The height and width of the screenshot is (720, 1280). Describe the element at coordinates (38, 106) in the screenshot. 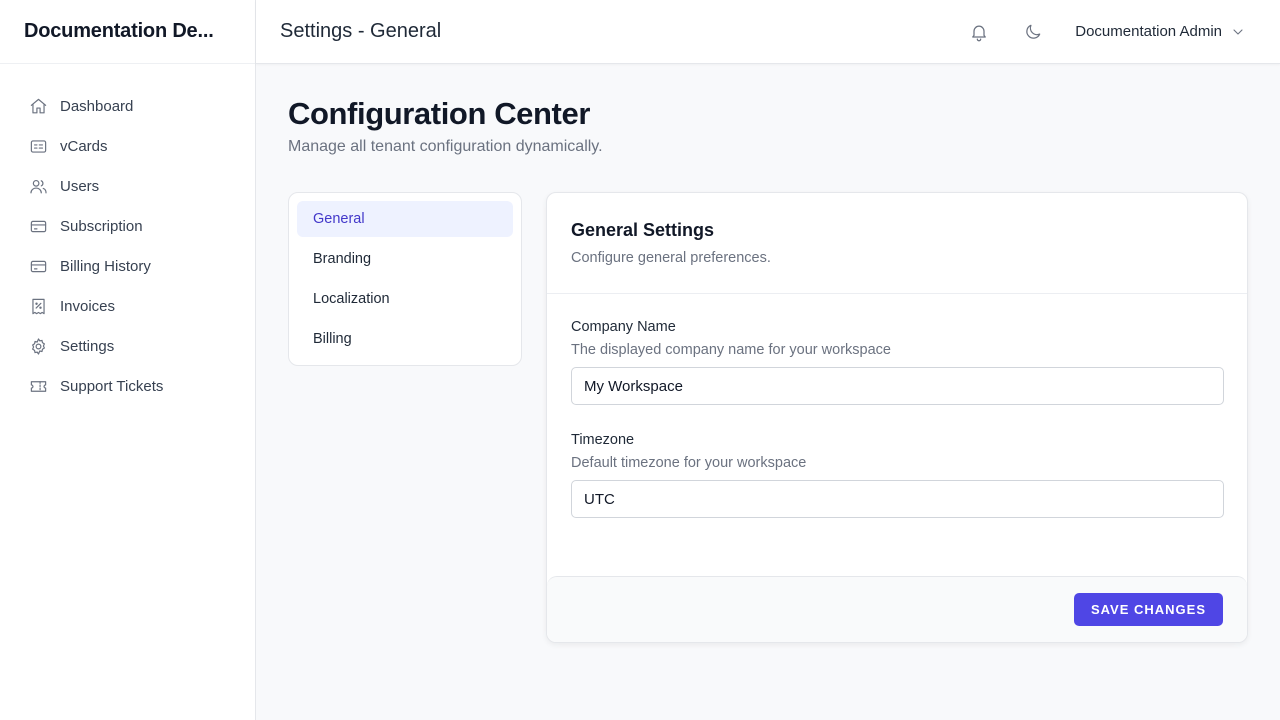

I see `home-icon` at that location.